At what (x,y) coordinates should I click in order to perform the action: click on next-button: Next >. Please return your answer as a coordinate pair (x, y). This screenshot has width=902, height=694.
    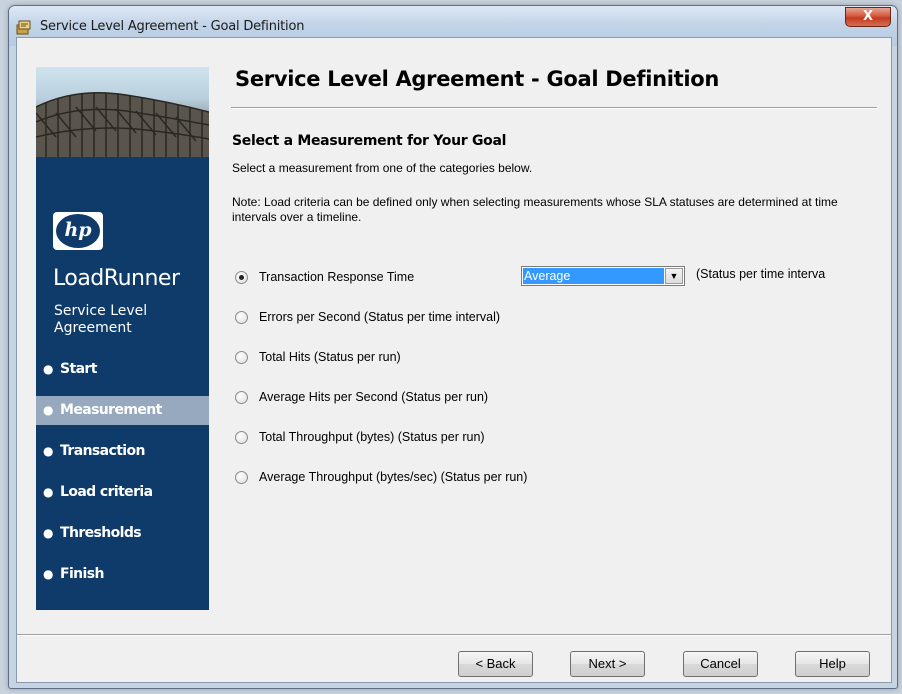
    Looking at the image, I should click on (607, 664).